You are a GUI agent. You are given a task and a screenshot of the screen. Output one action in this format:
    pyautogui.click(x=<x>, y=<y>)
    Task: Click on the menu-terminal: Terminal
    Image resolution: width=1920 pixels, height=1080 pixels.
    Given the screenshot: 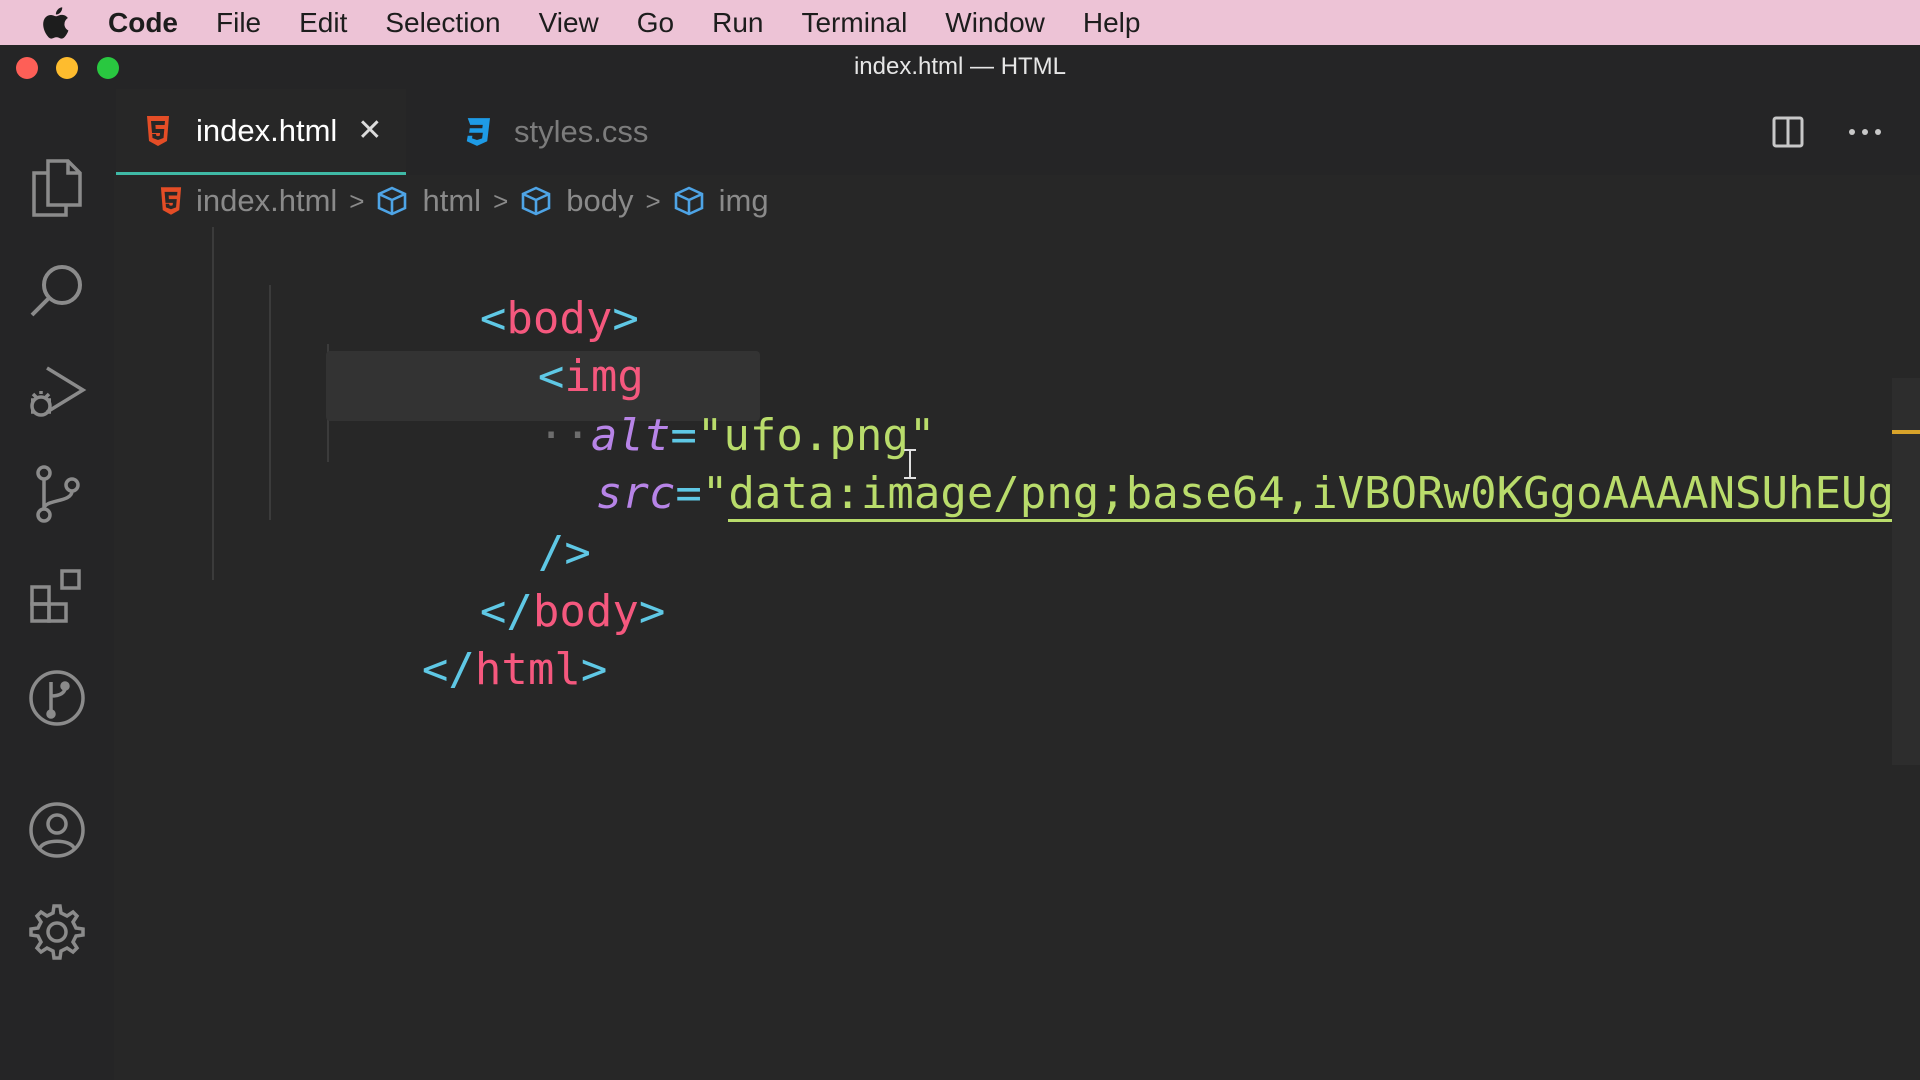 What is the action you would take?
    pyautogui.click(x=854, y=23)
    